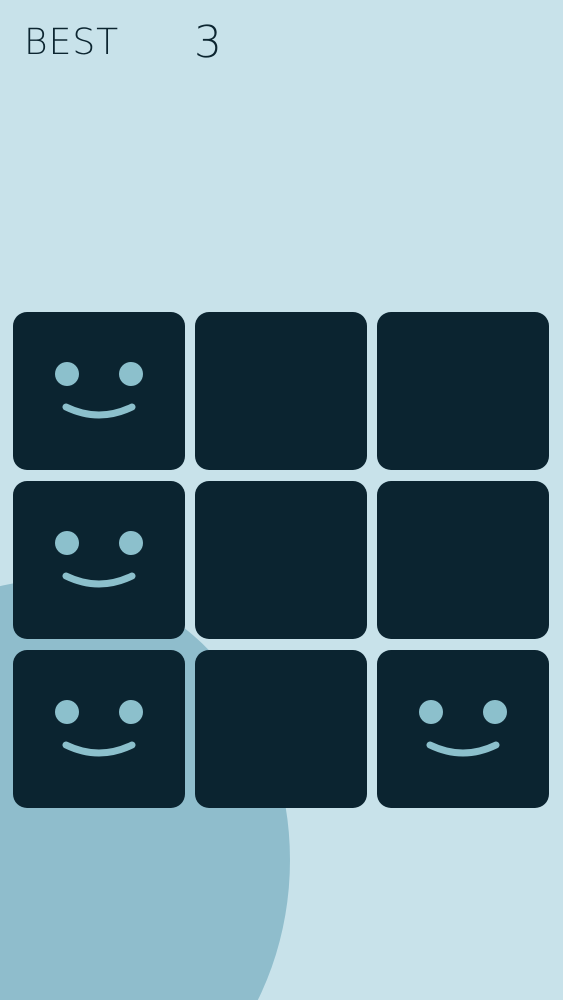 The width and height of the screenshot is (563, 1000). What do you see at coordinates (208, 42) in the screenshot?
I see `best-score: 3` at bounding box center [208, 42].